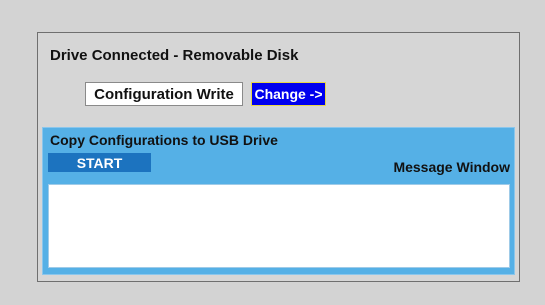 The width and height of the screenshot is (545, 305). Describe the element at coordinates (174, 55) in the screenshot. I see `drive-status-label: Drive Connected - Removable Disk` at that location.